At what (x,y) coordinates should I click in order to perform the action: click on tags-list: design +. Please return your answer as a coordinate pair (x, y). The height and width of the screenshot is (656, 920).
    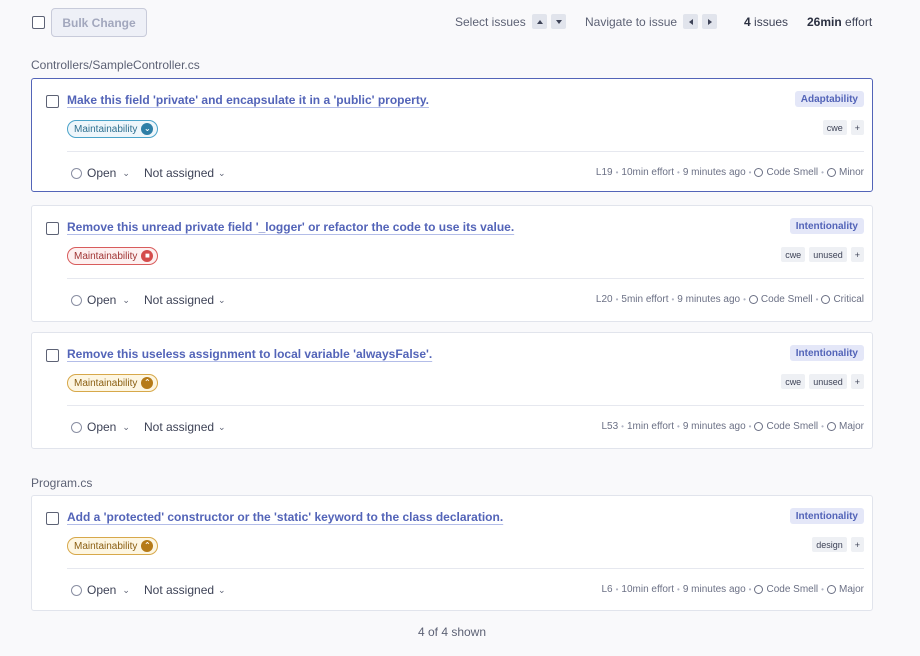
    Looking at the image, I should click on (838, 544).